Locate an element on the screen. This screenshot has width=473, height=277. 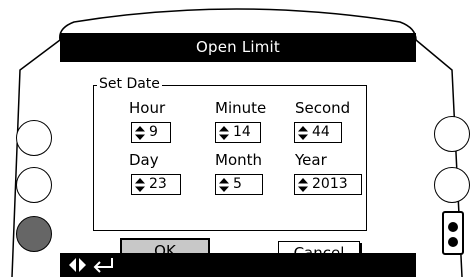
right-middle-button is located at coordinates (452, 185).